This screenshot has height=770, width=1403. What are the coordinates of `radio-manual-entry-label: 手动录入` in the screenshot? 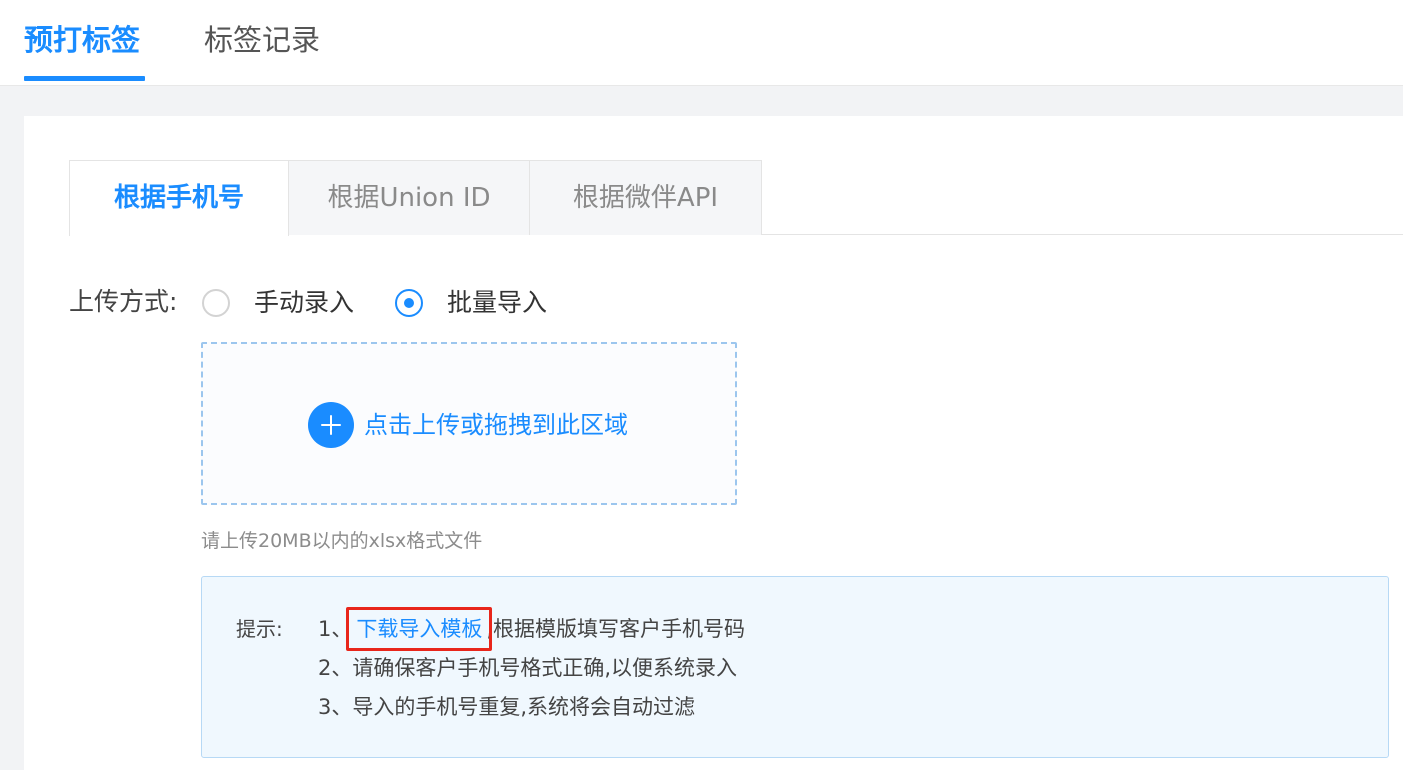 It's located at (304, 303).